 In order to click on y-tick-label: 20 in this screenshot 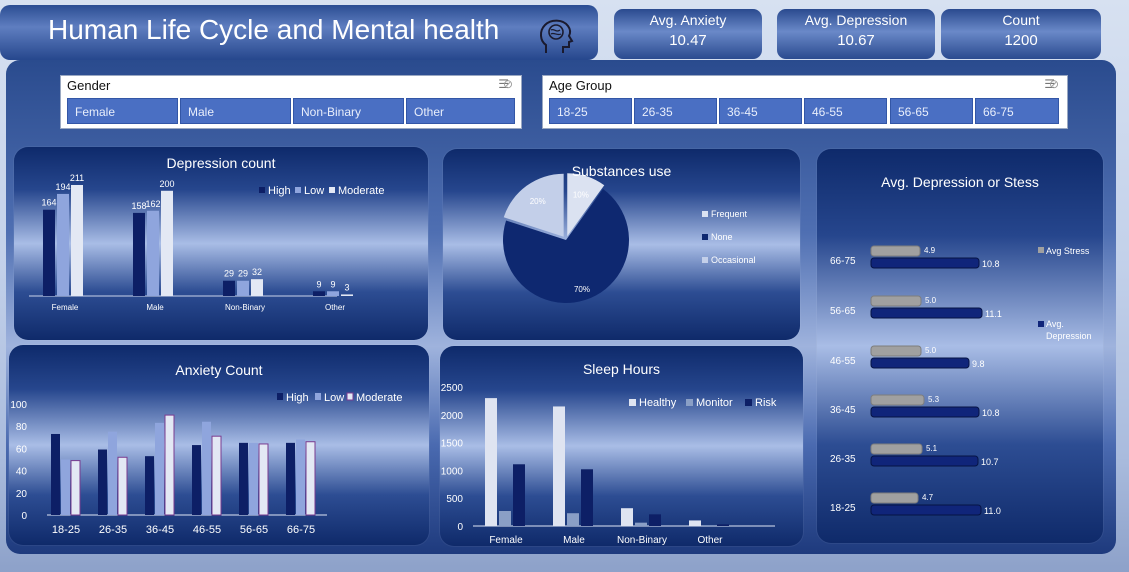, I will do `click(22, 494)`.